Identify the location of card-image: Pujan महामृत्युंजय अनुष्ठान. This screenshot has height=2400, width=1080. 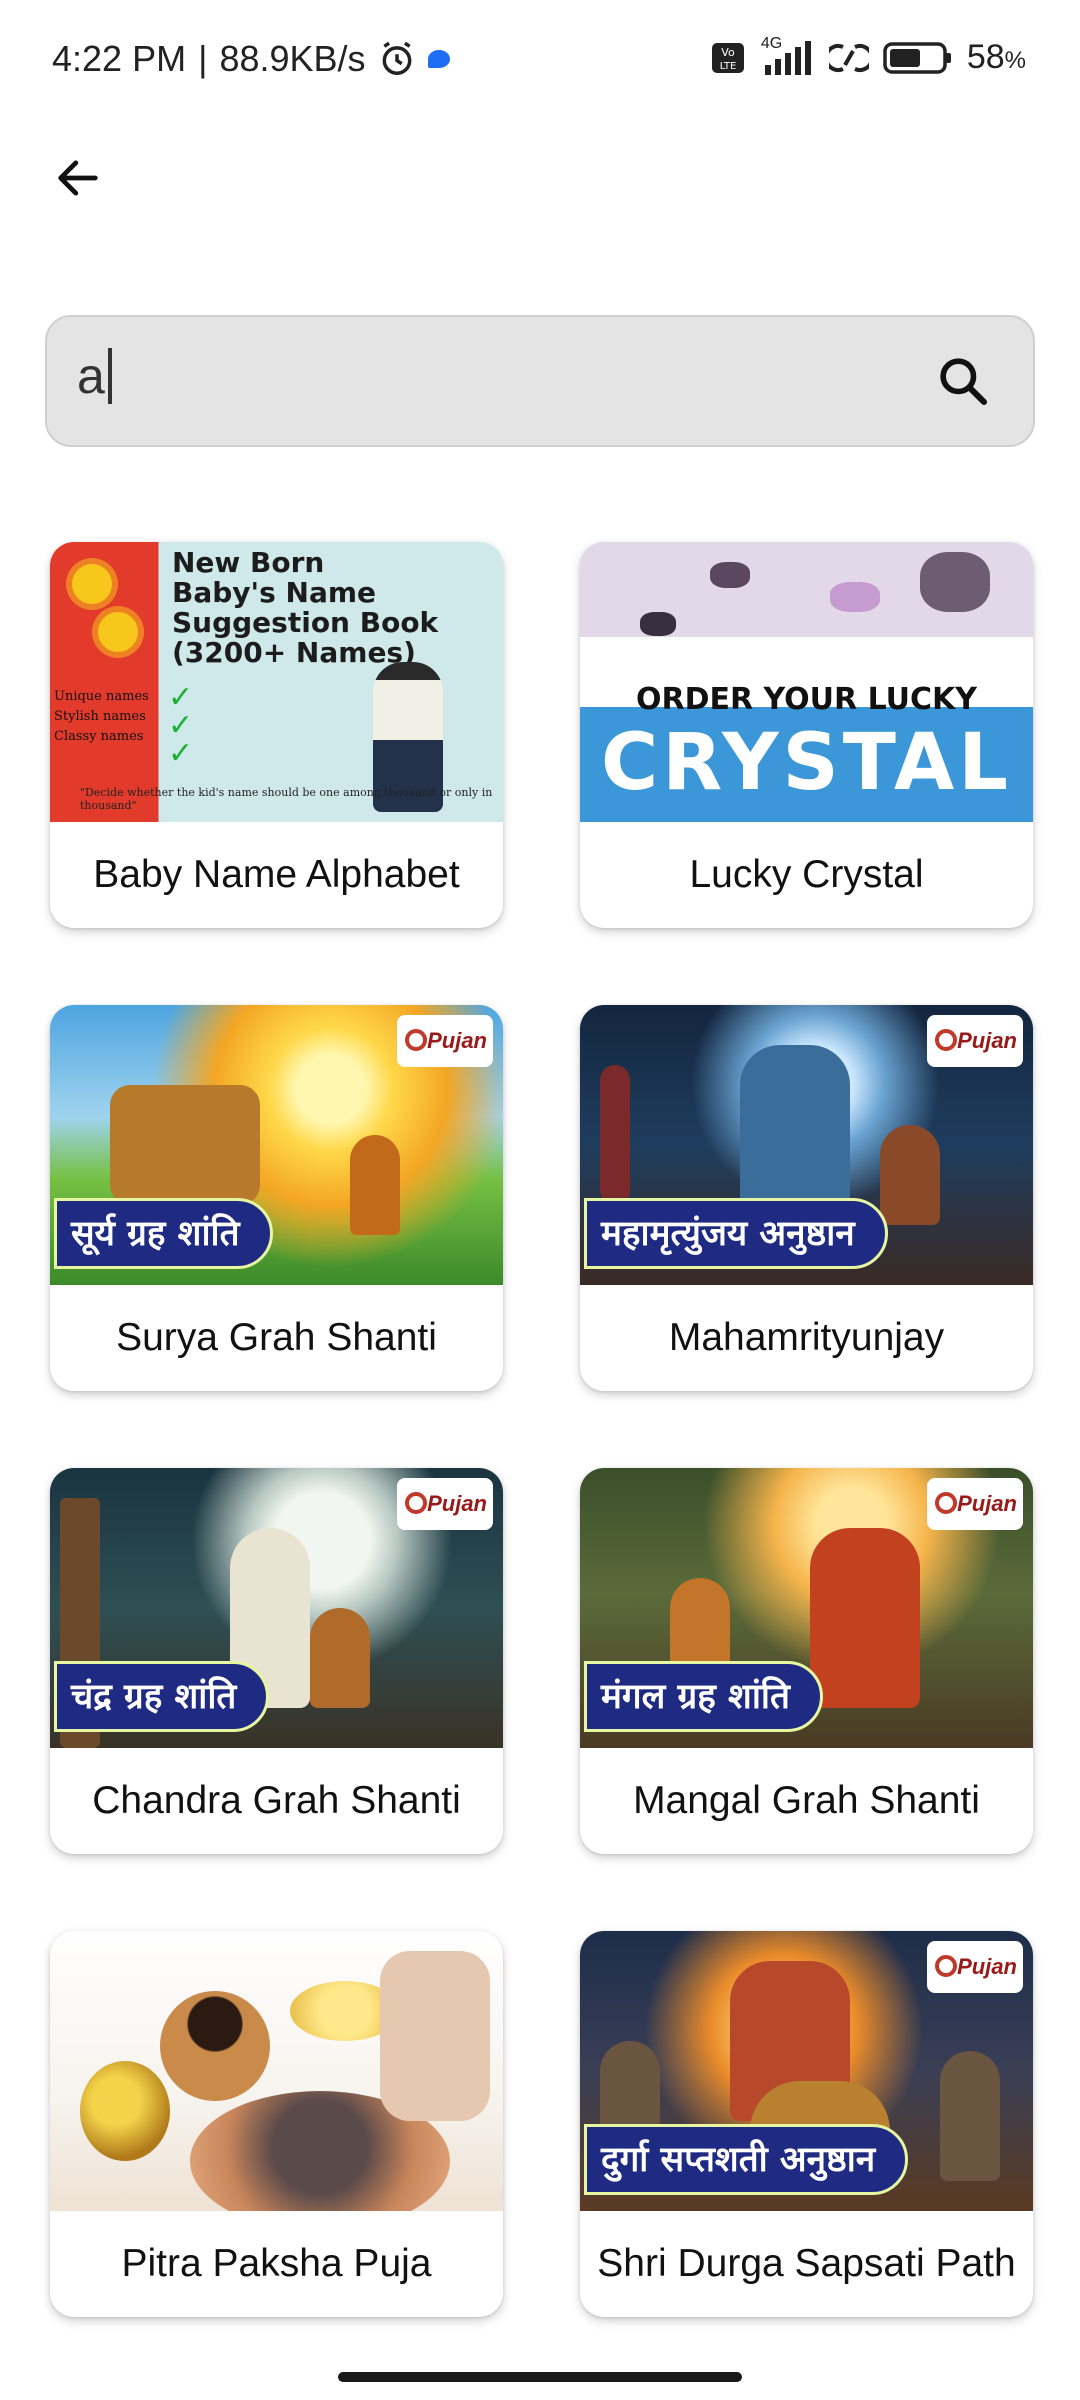
(806, 1145).